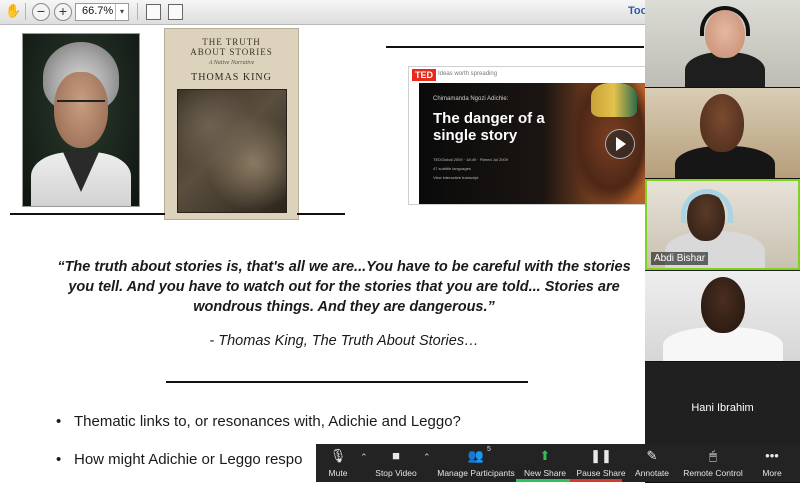  I want to click on pencil-icon: ✎, so click(652, 455).